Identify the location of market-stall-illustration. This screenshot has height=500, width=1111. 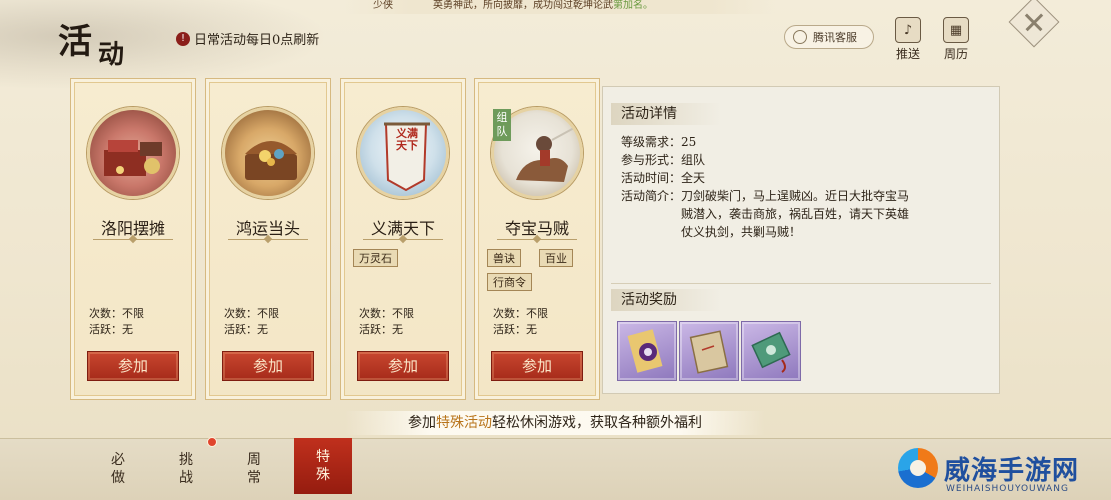
(133, 158).